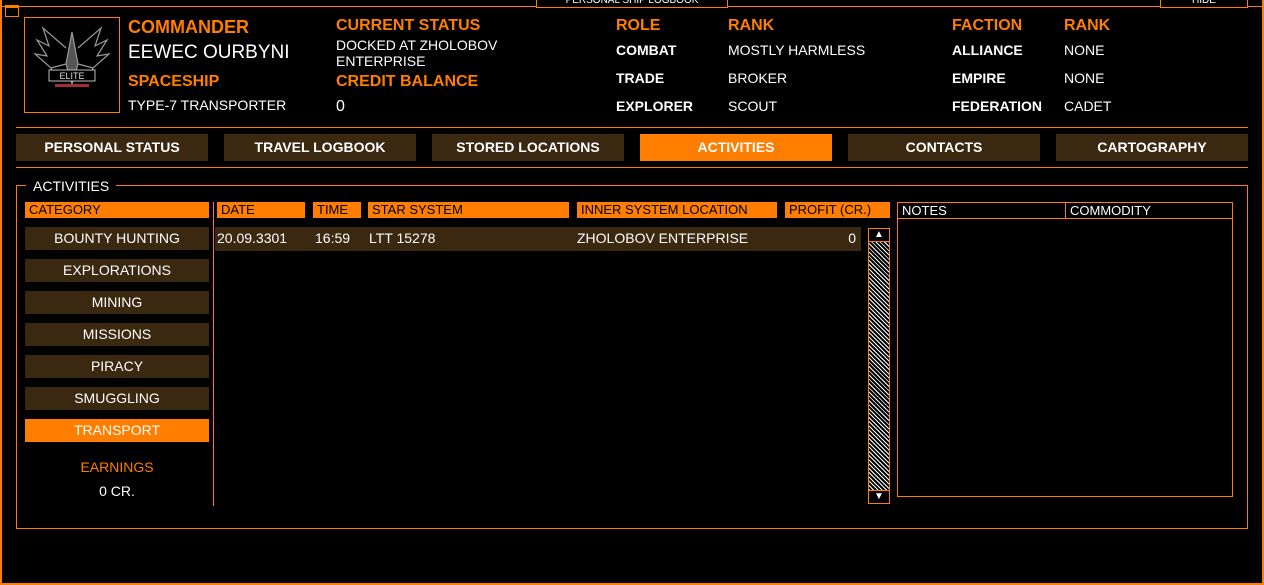  I want to click on table-row, so click(538, 239).